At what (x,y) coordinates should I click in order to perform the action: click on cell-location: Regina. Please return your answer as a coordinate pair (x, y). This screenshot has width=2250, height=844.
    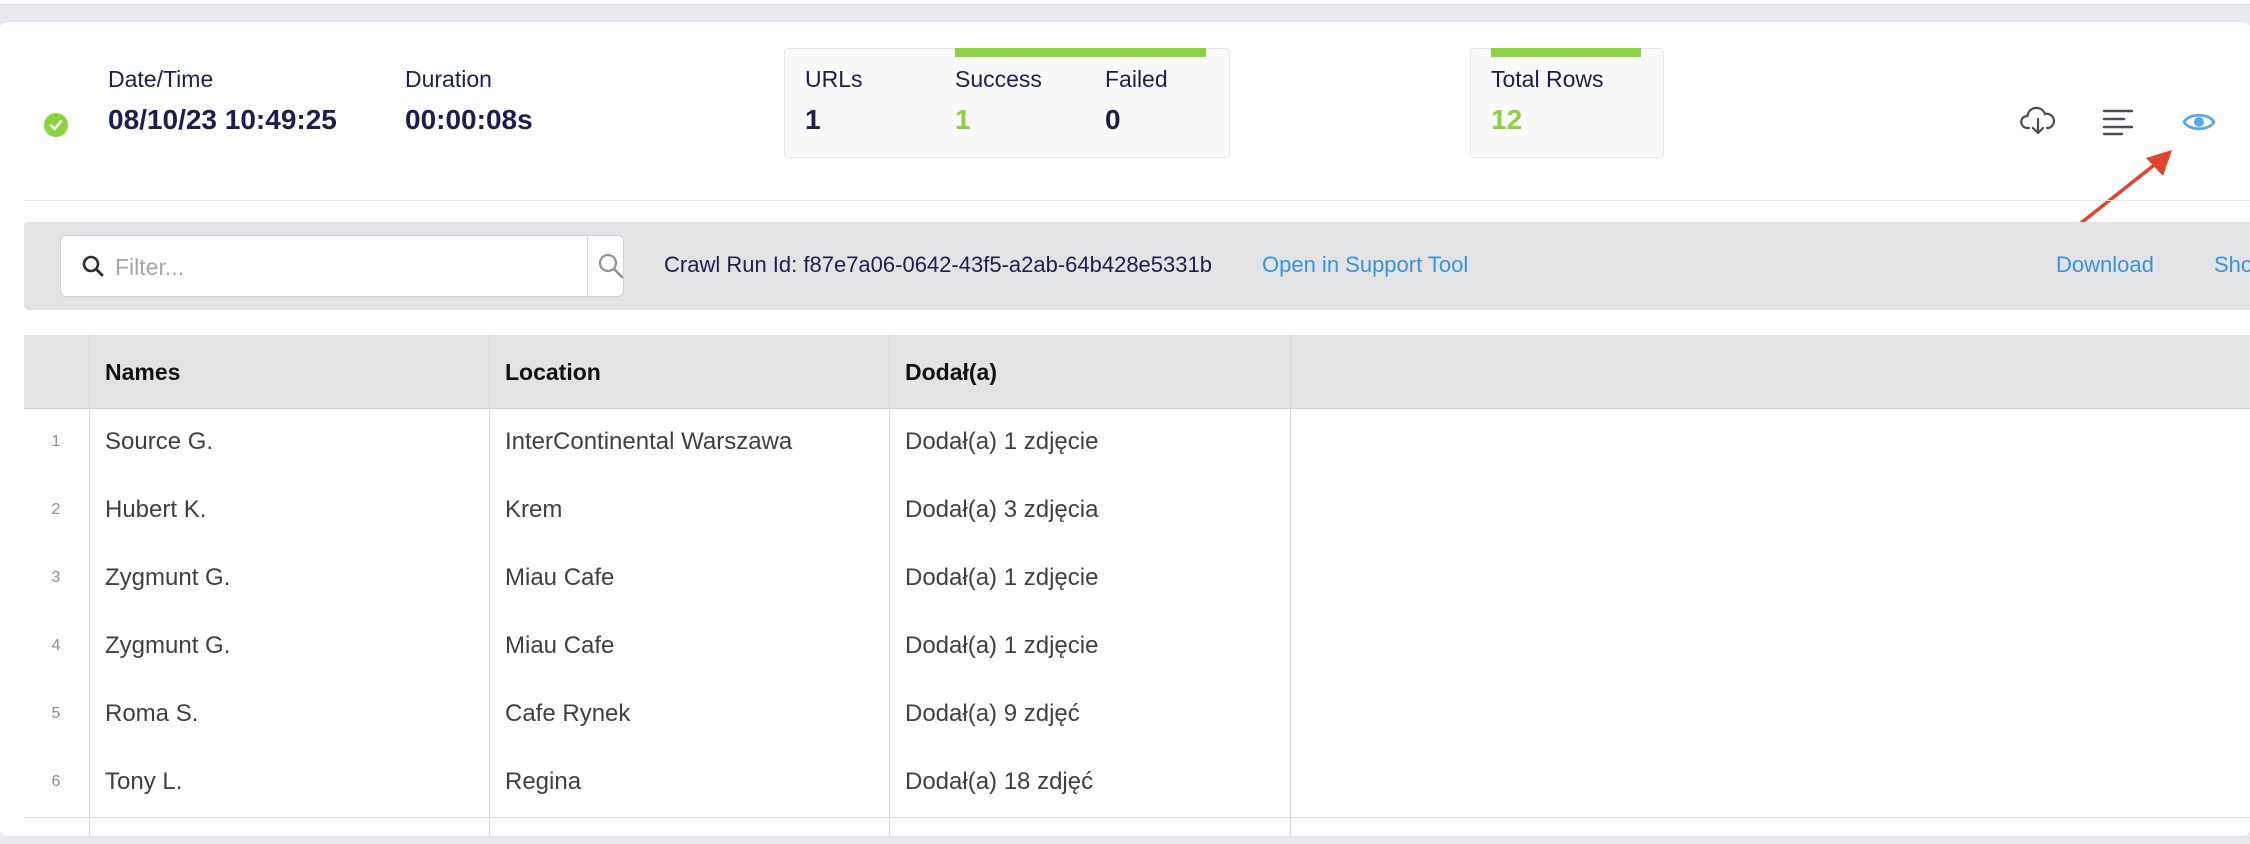
    Looking at the image, I should click on (543, 781).